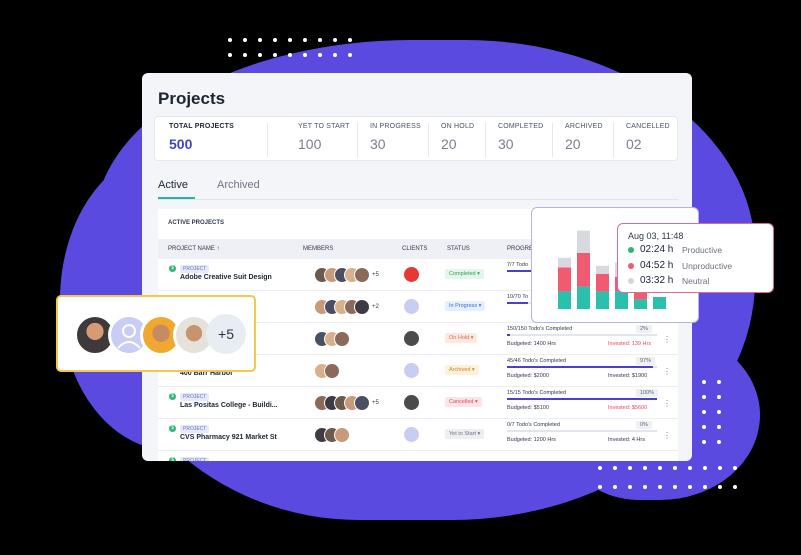 Image resolution: width=801 pixels, height=555 pixels. I want to click on tab-active-indicator, so click(176, 198).